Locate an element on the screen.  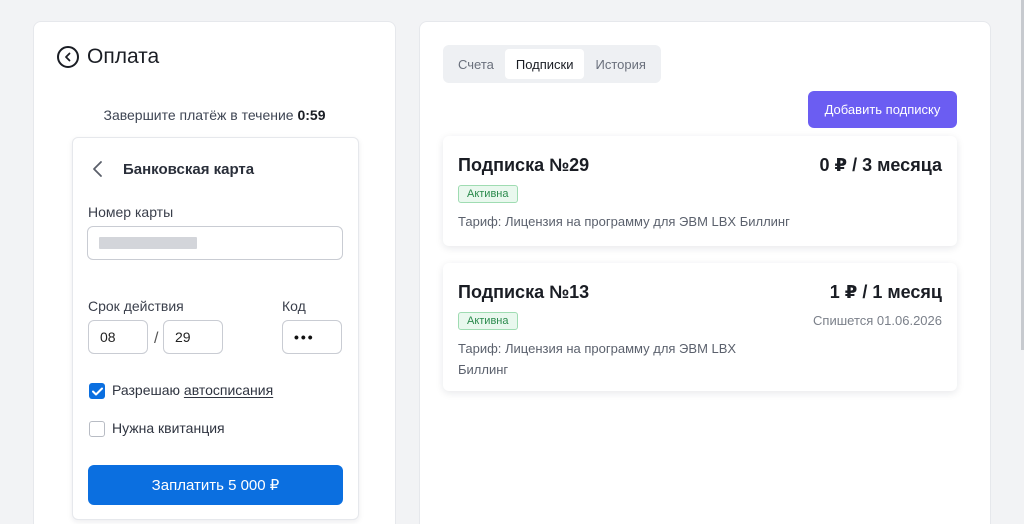
tab-invoices: Счета is located at coordinates (476, 64).